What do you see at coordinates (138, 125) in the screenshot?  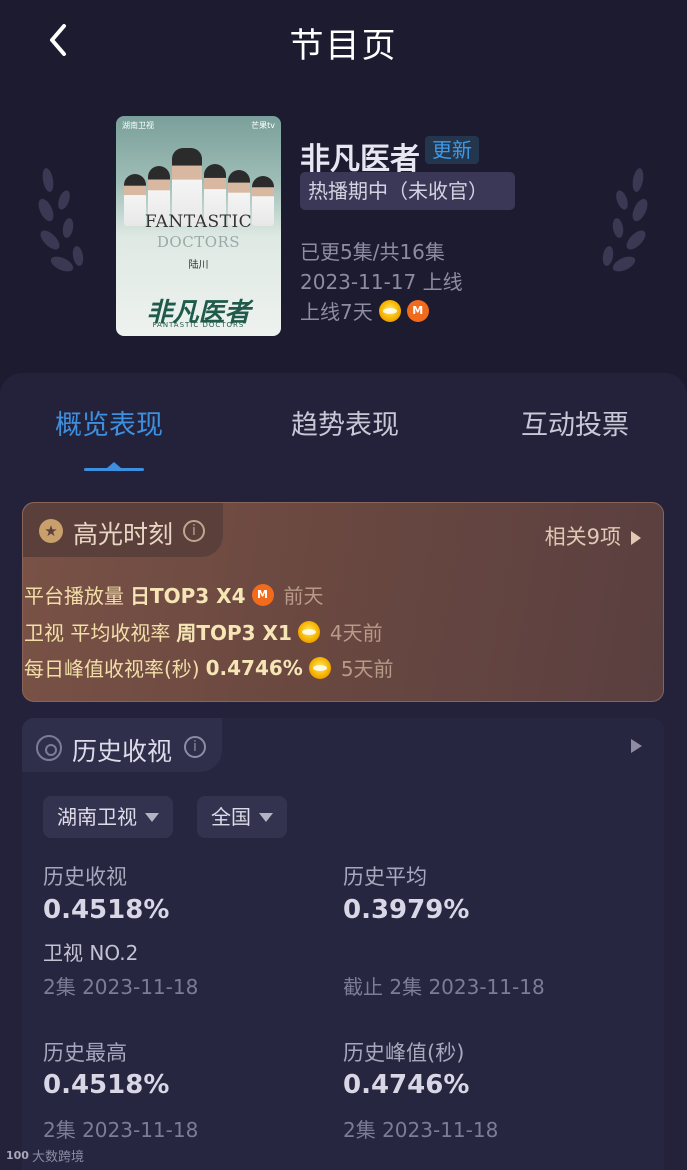 I see `poster-logo-hunan: 湖南卫视` at bounding box center [138, 125].